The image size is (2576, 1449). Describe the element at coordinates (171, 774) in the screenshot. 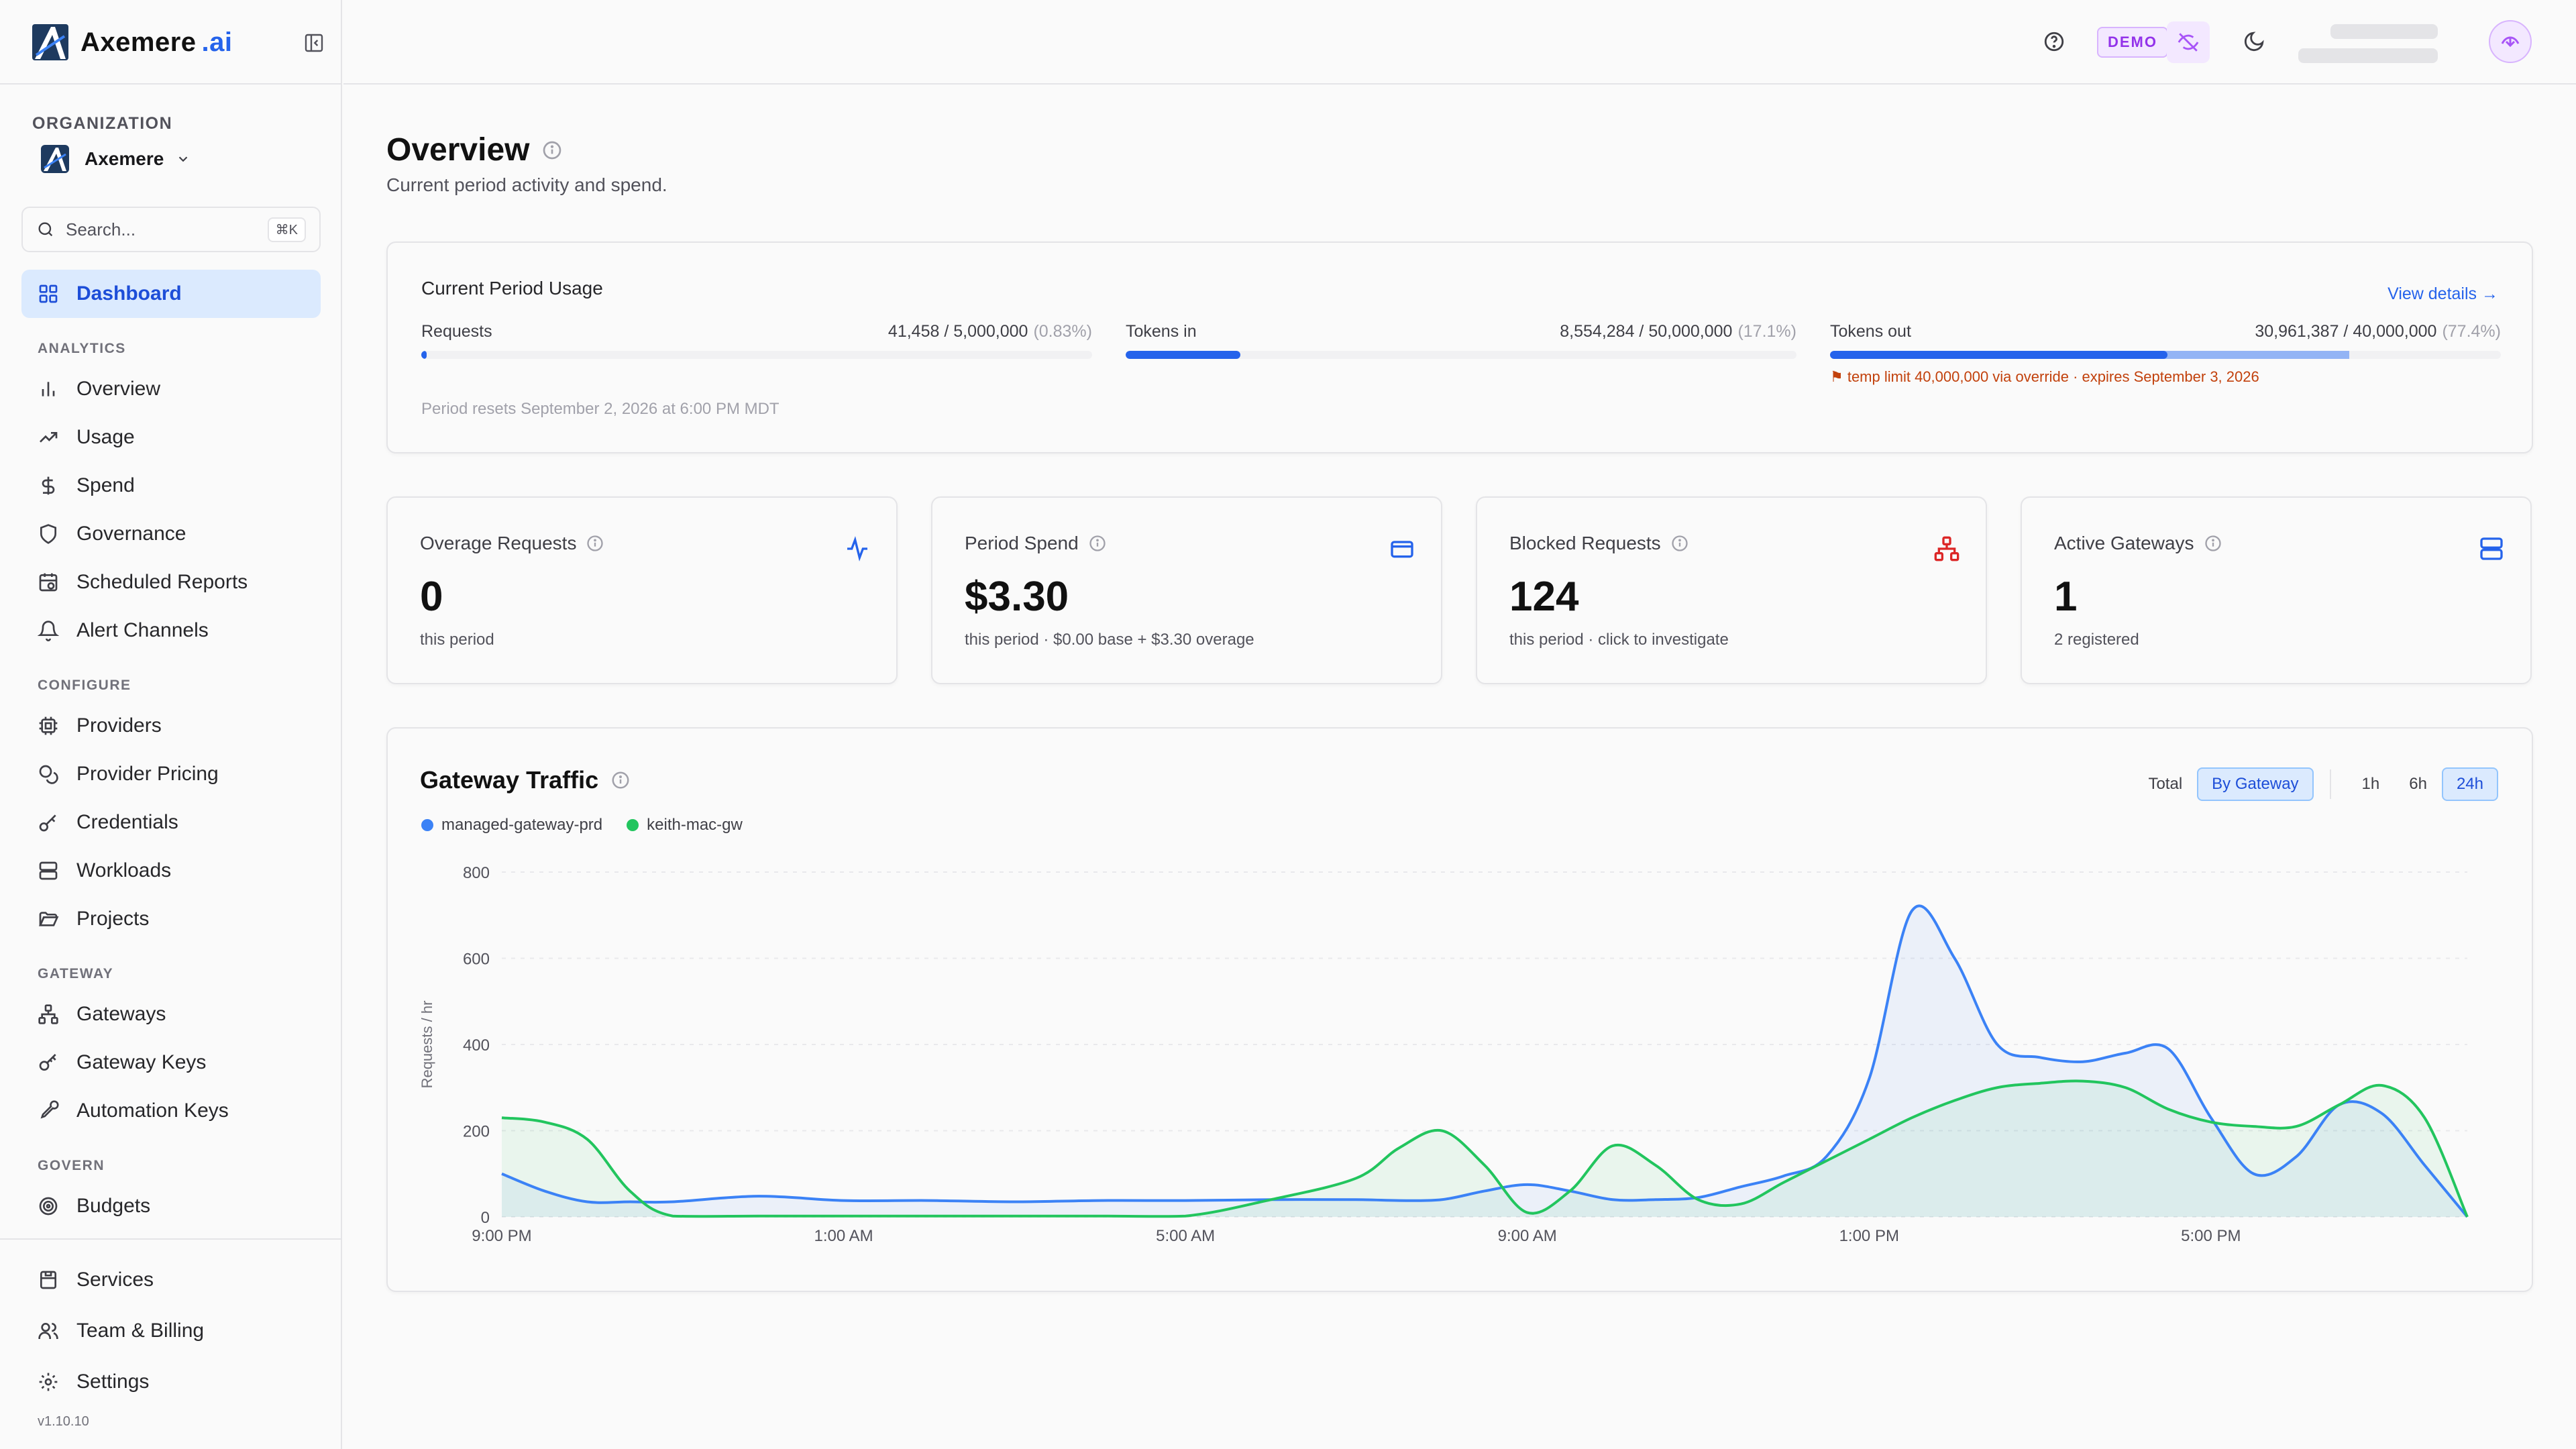

I see `sidebar-item-provider-pricing: Provider Pricing` at that location.